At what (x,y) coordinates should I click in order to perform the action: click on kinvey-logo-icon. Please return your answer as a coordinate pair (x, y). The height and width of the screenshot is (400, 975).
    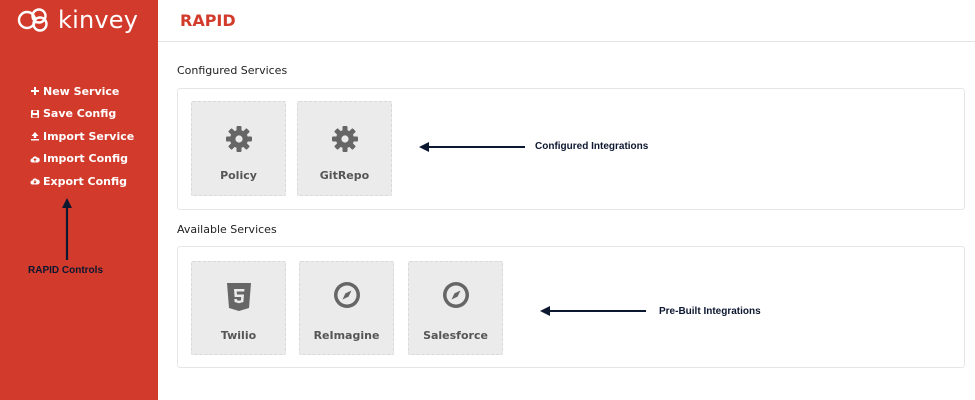
    Looking at the image, I should click on (32, 20).